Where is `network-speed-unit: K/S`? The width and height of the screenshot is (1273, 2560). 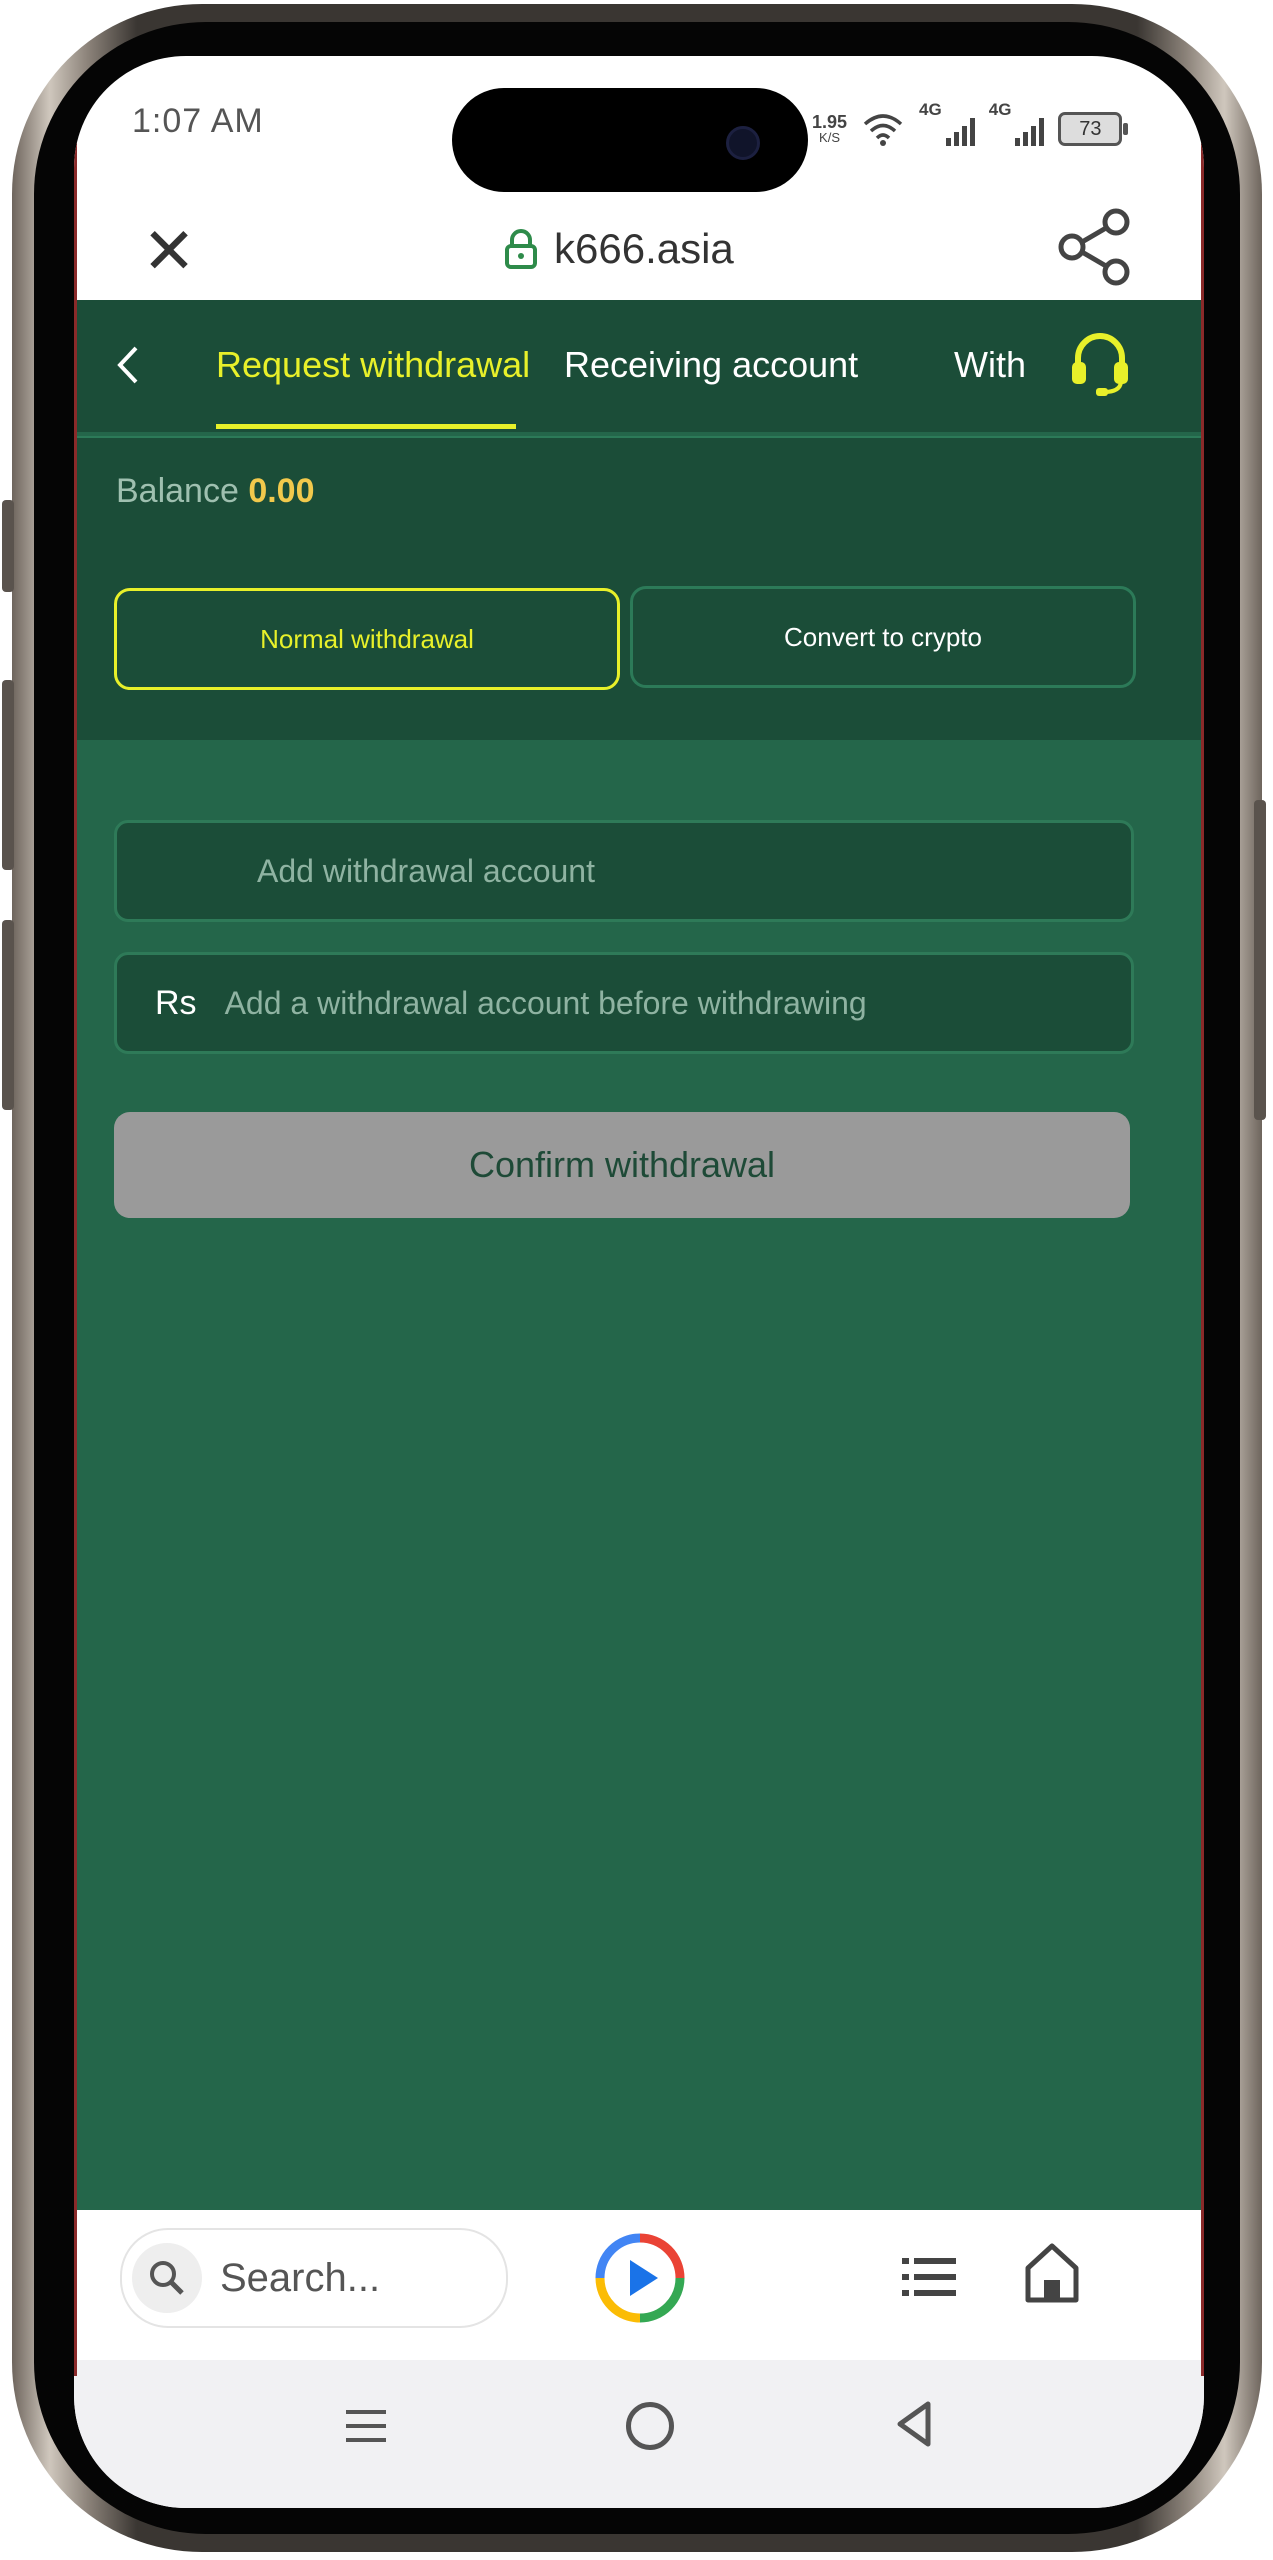 network-speed-unit: K/S is located at coordinates (829, 137).